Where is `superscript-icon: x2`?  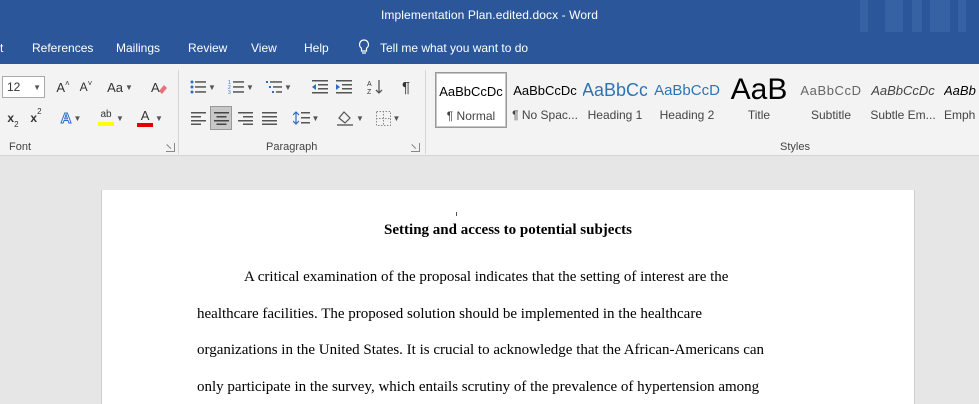 superscript-icon: x2 is located at coordinates (36, 118).